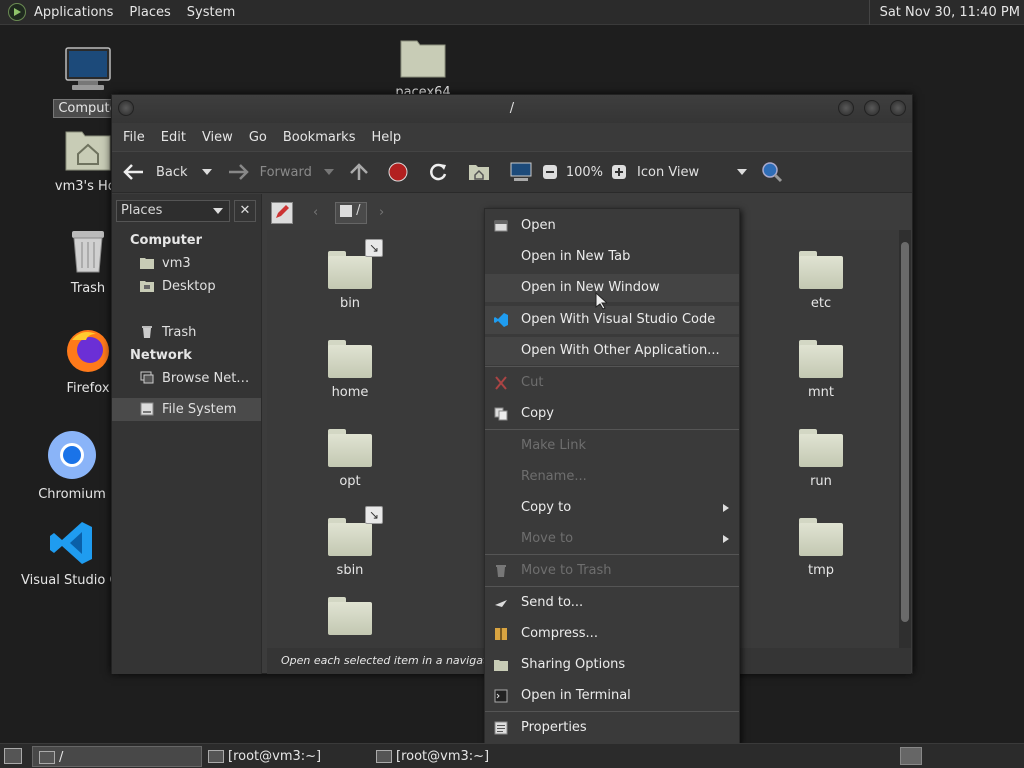 Image resolution: width=1024 pixels, height=768 pixels. Describe the element at coordinates (315, 212) in the screenshot. I see `path-scroll-left: ‹` at that location.